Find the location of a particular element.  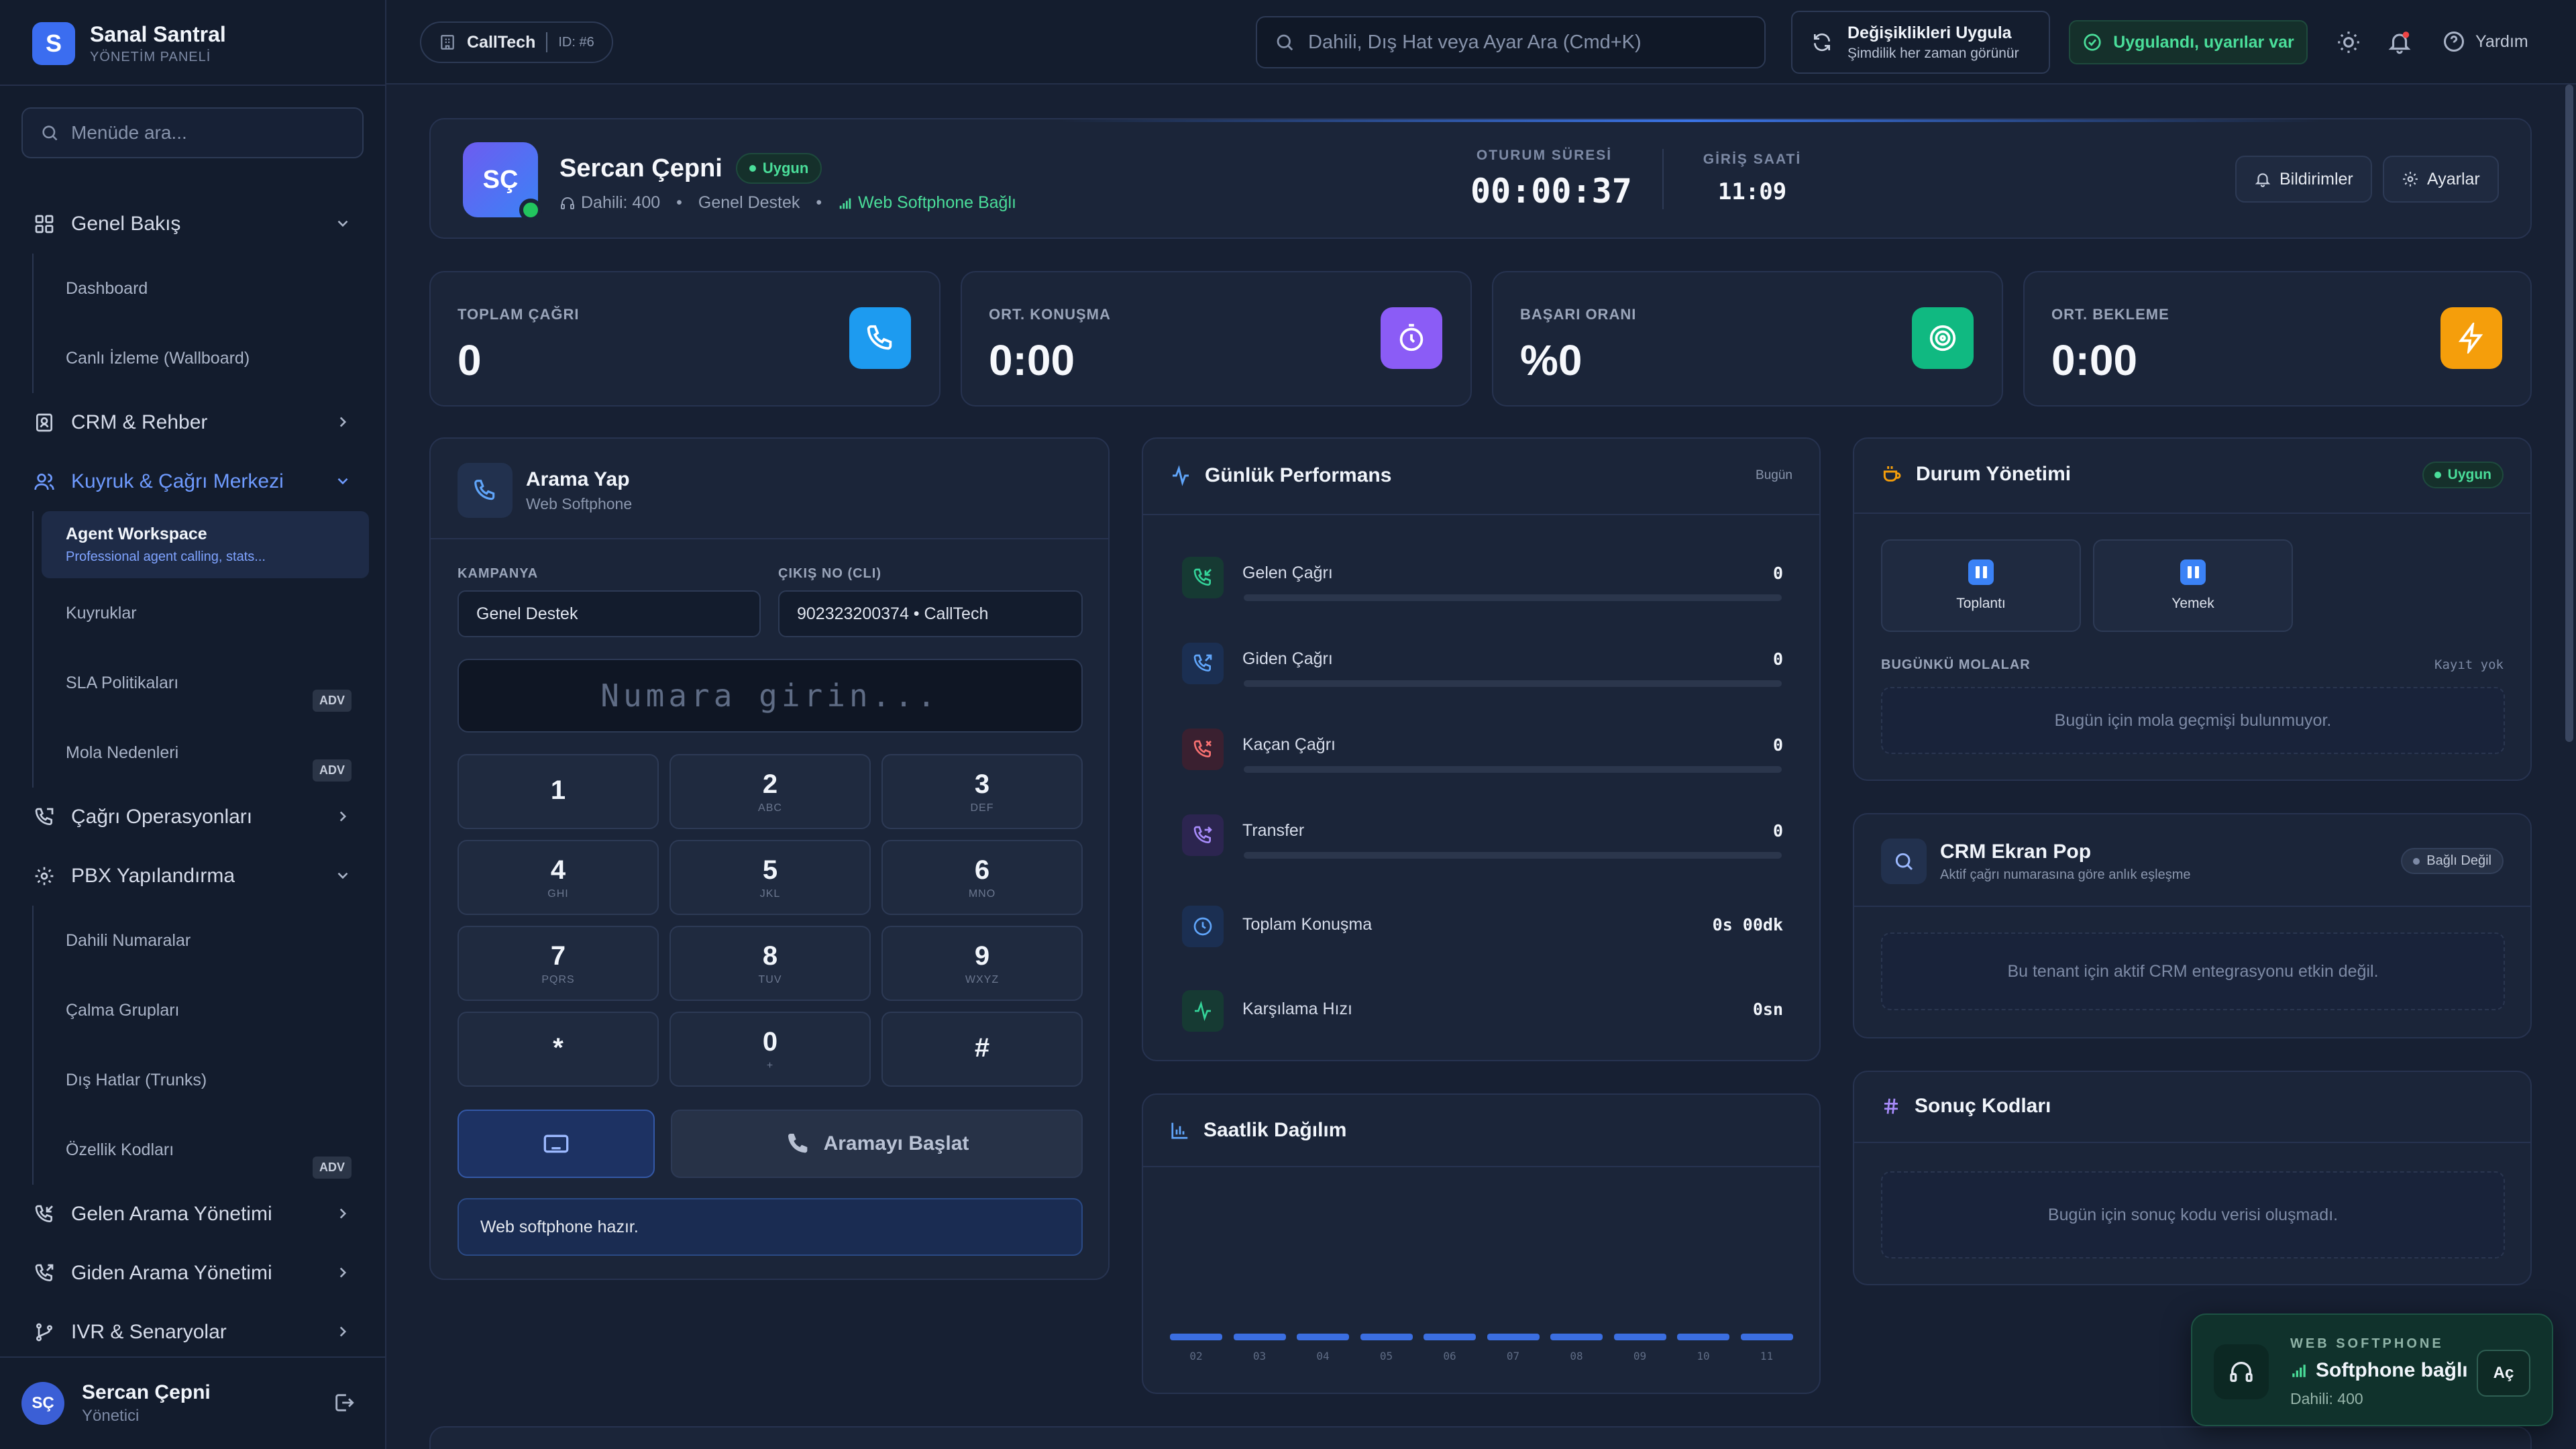

keypad-key: * is located at coordinates (558, 1049).